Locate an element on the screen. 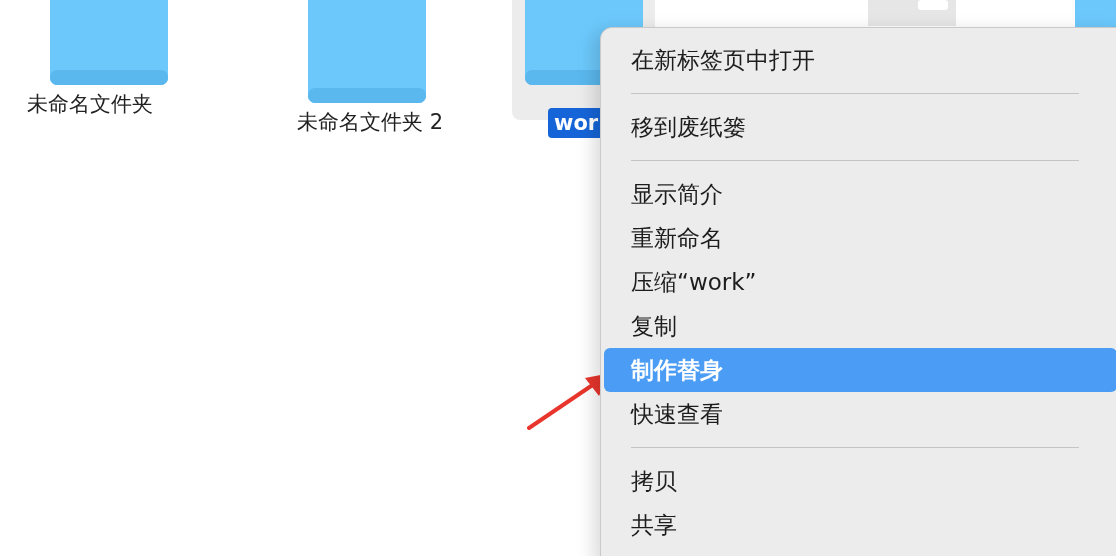 Image resolution: width=1116 pixels, height=556 pixels. document-icon is located at coordinates (912, 13).